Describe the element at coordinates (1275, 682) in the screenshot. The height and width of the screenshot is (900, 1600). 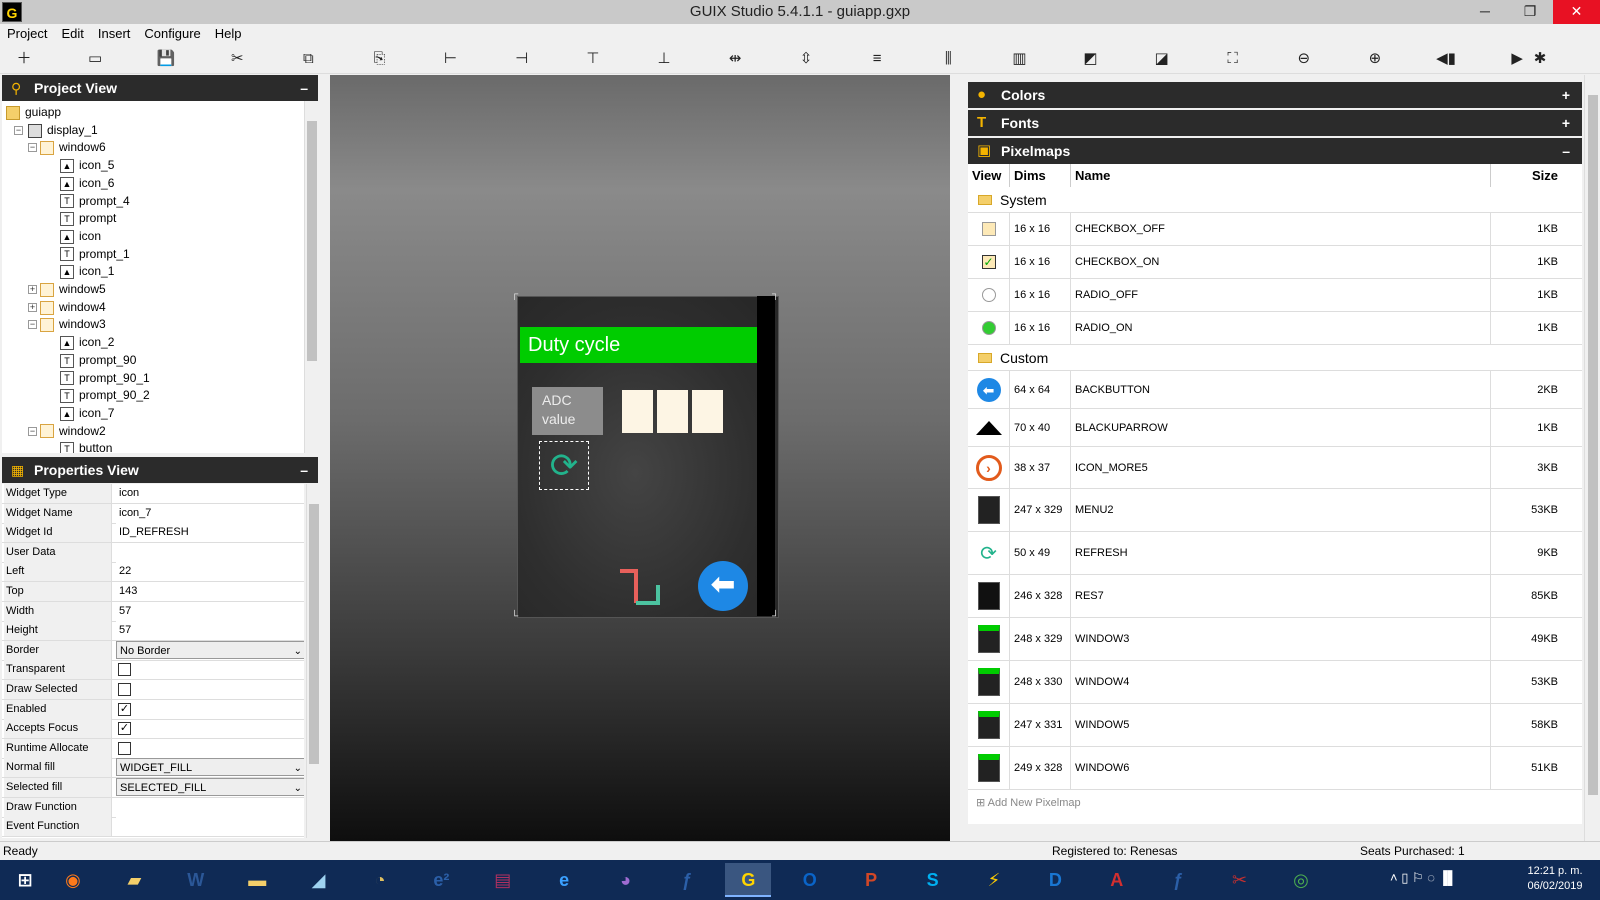
I see `pixelmap-row: 248 x 330 WINDOW4 53KB` at that location.